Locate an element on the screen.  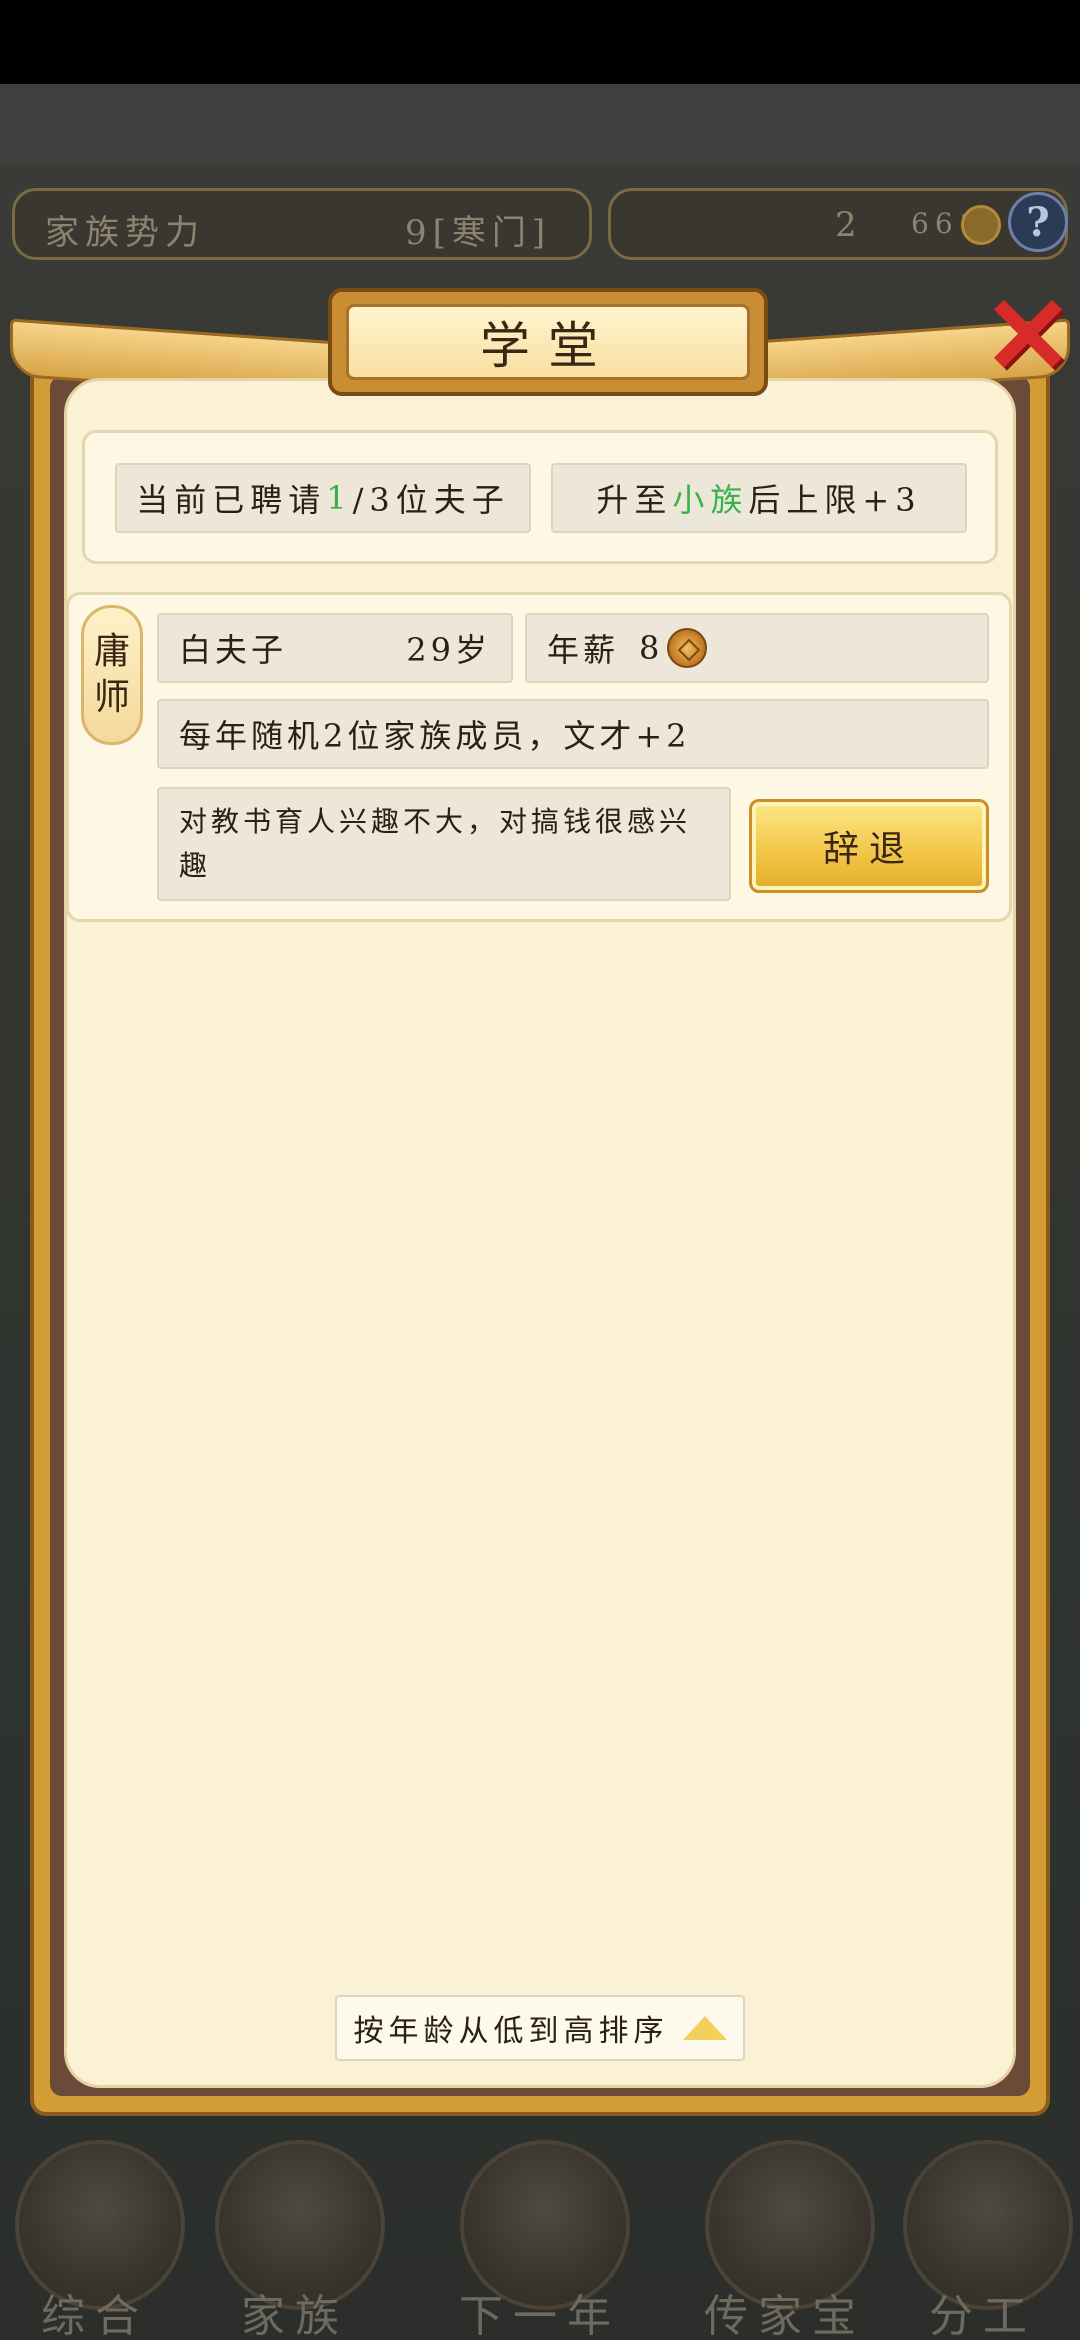
nav-label: 分工 is located at coordinates (983, 2315).